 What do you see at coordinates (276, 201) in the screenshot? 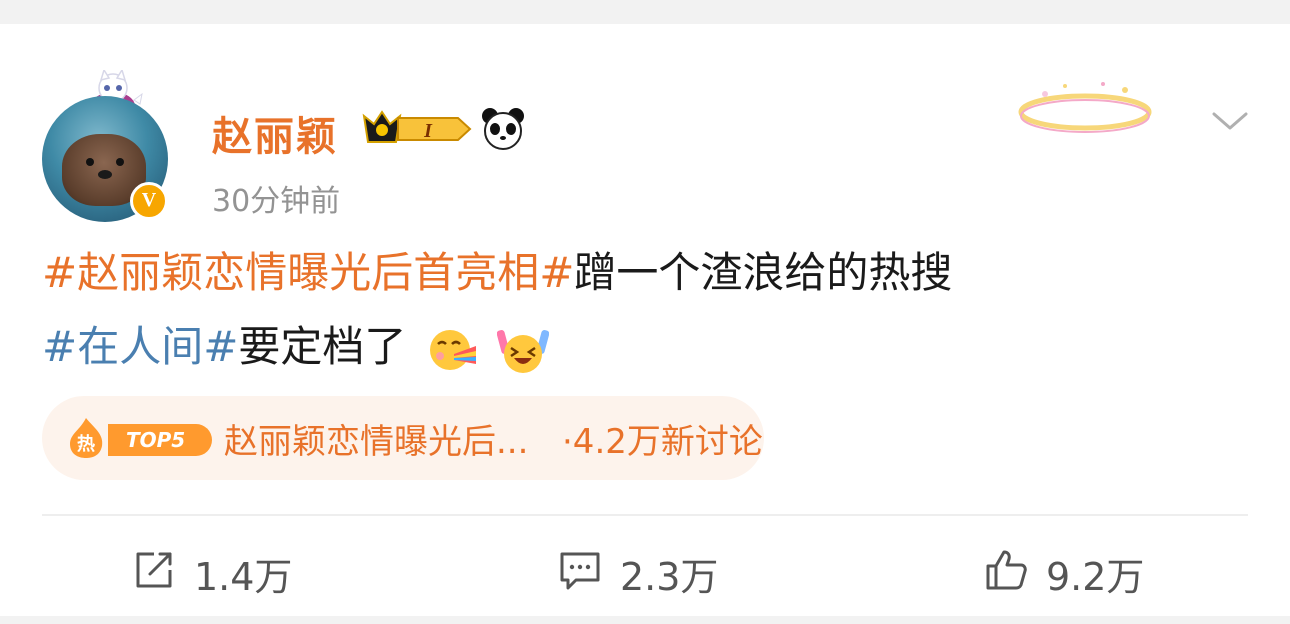
I see `post-timestamp: 30分钟前` at bounding box center [276, 201].